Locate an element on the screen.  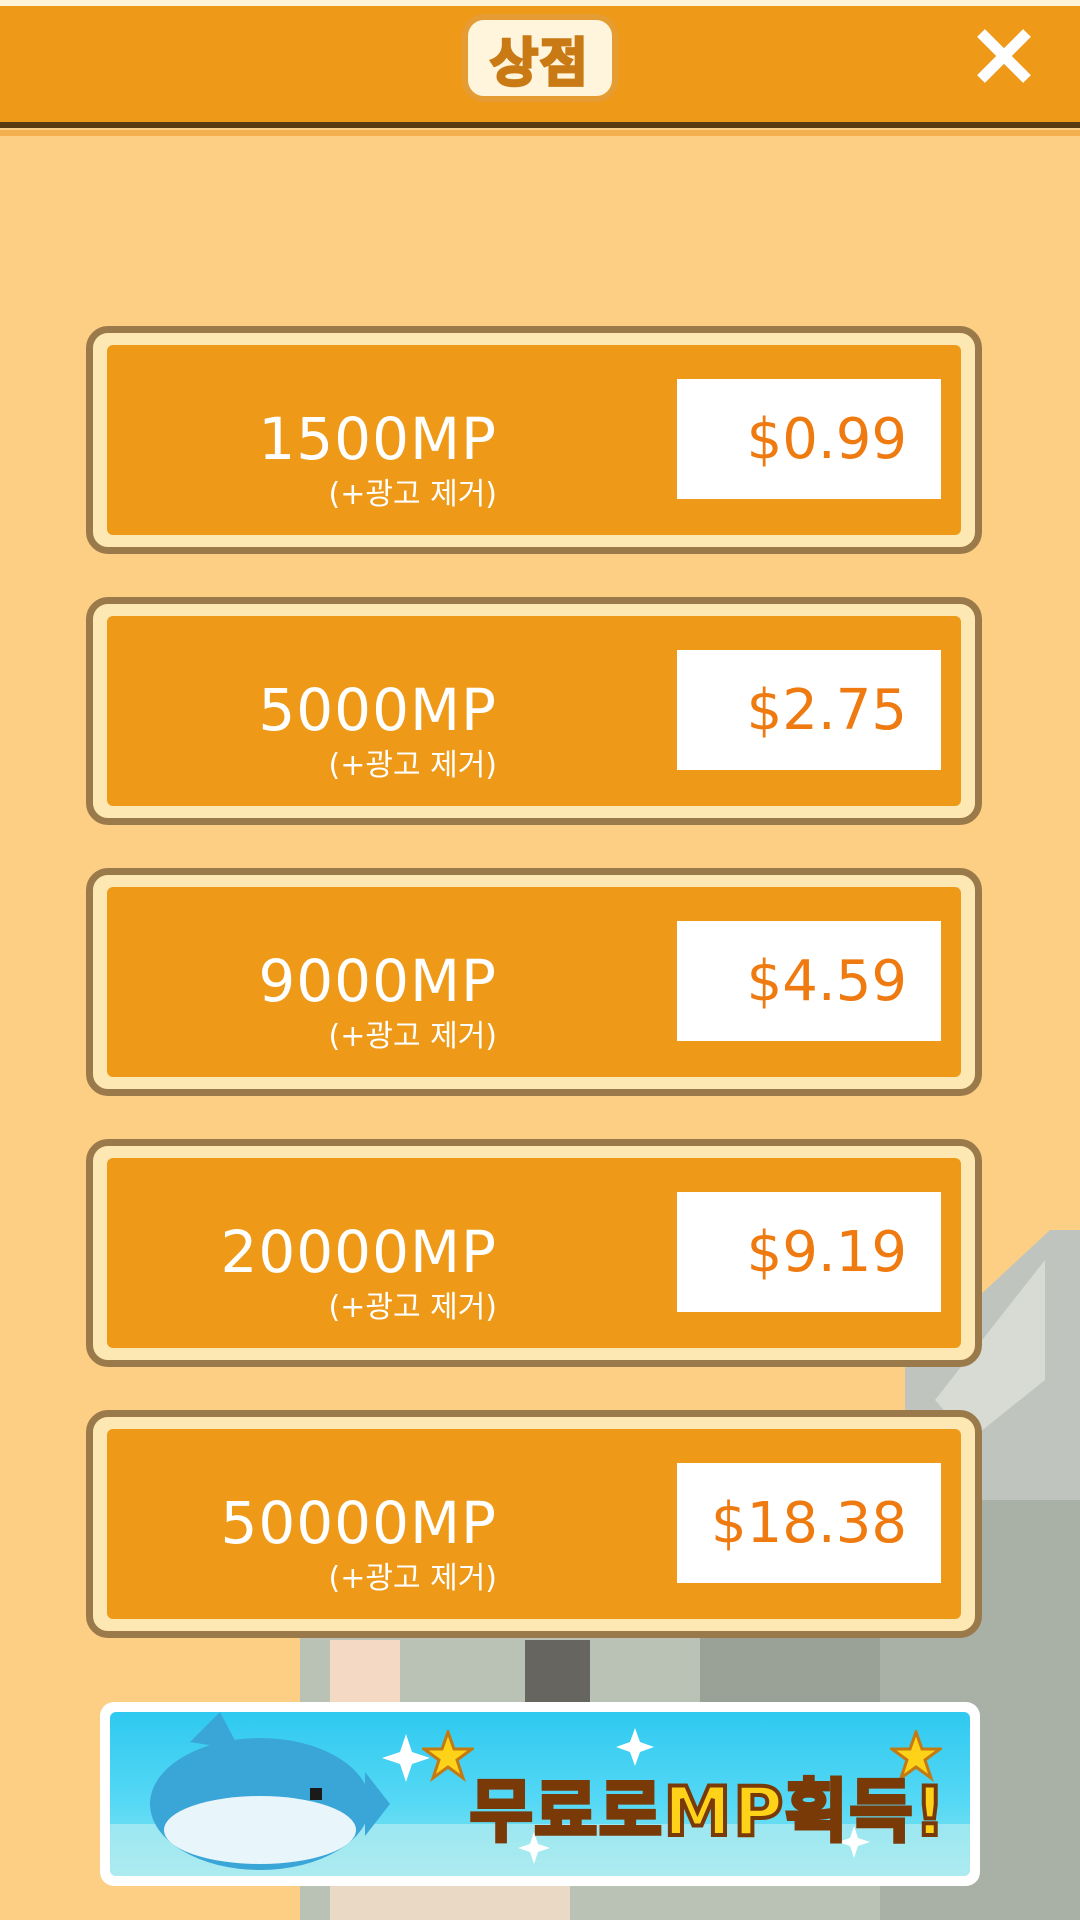
mp-amount: 5000MP is located at coordinates (377, 710).